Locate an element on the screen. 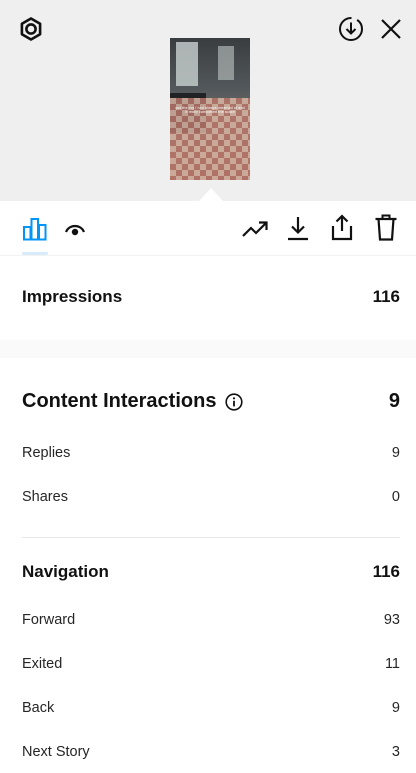 The height and width of the screenshot is (773, 416). circle-download-icon is located at coordinates (351, 29).